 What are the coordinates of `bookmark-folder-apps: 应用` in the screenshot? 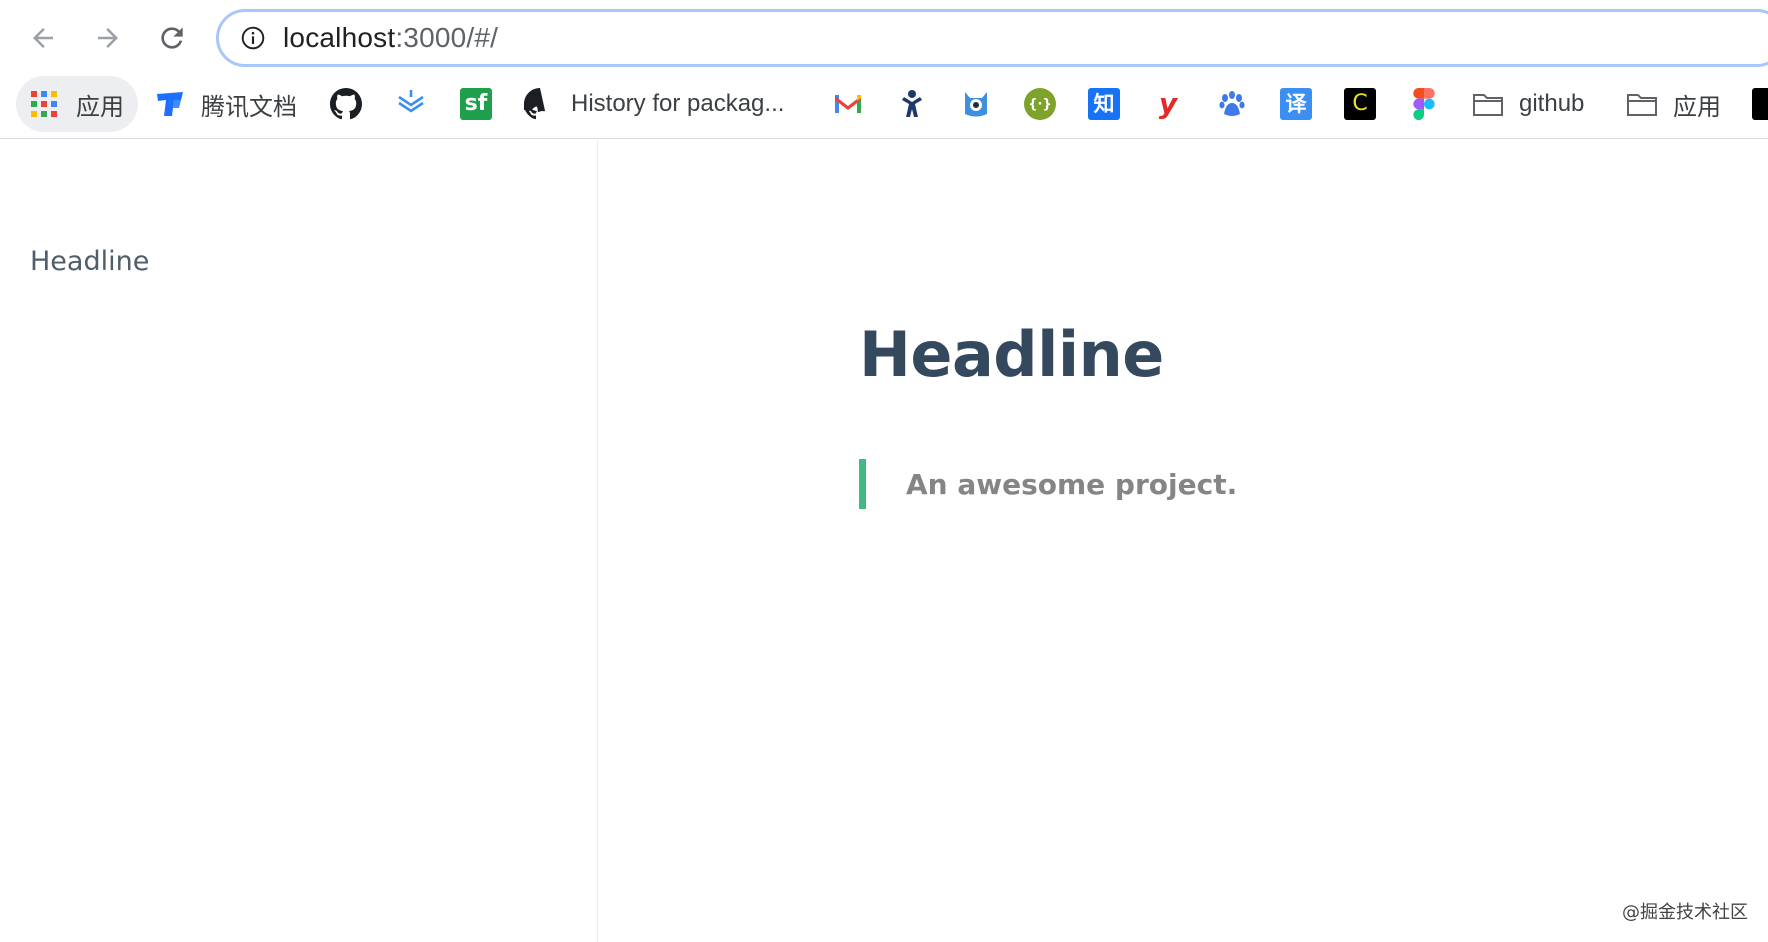 It's located at (1673, 104).